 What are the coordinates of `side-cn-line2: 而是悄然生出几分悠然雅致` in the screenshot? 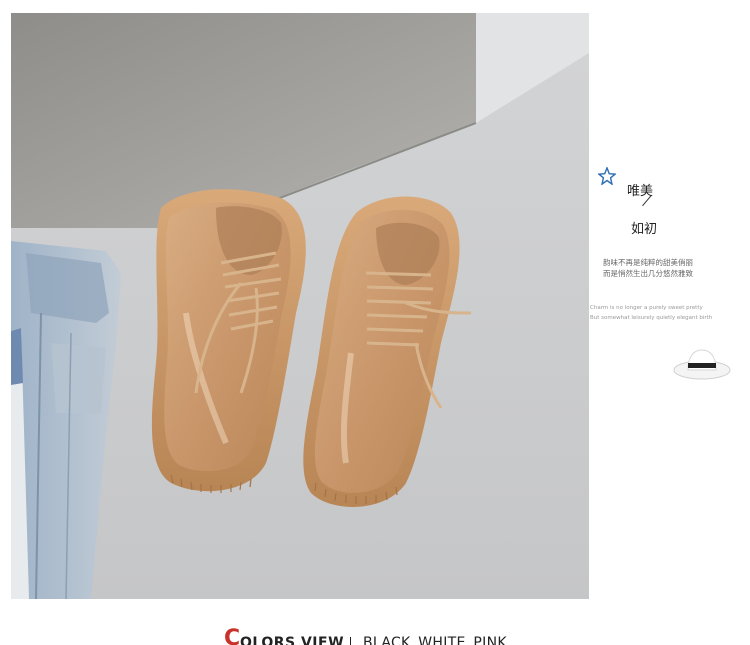 It's located at (648, 273).